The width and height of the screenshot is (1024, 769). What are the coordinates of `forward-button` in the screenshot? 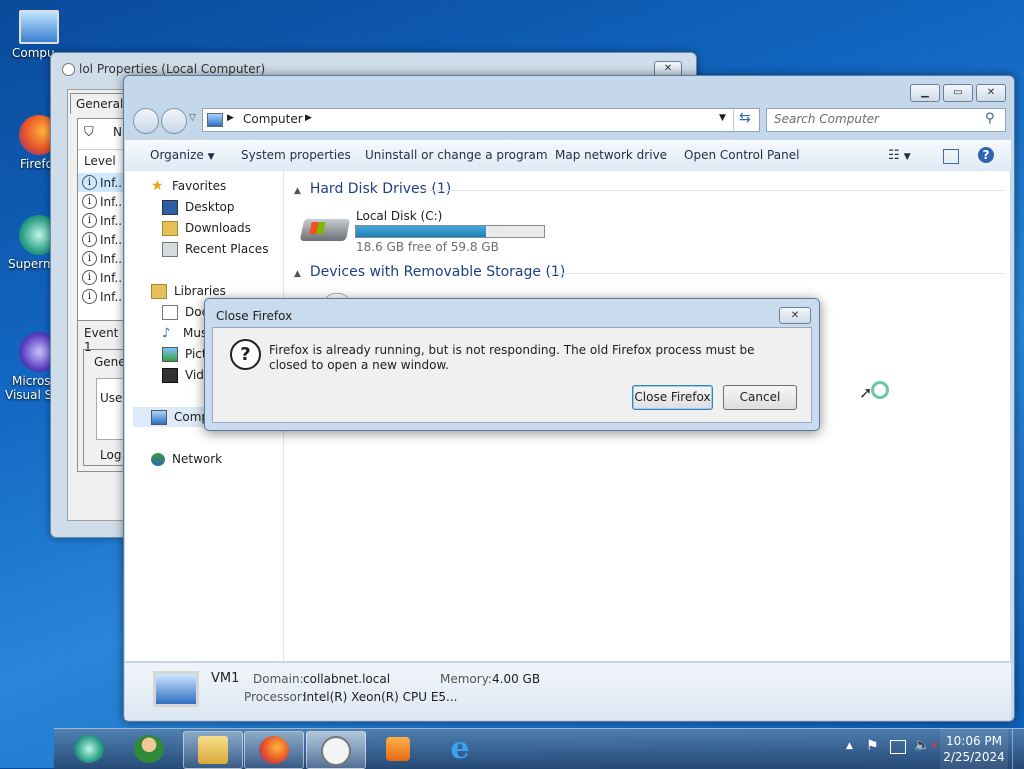 It's located at (174, 121).